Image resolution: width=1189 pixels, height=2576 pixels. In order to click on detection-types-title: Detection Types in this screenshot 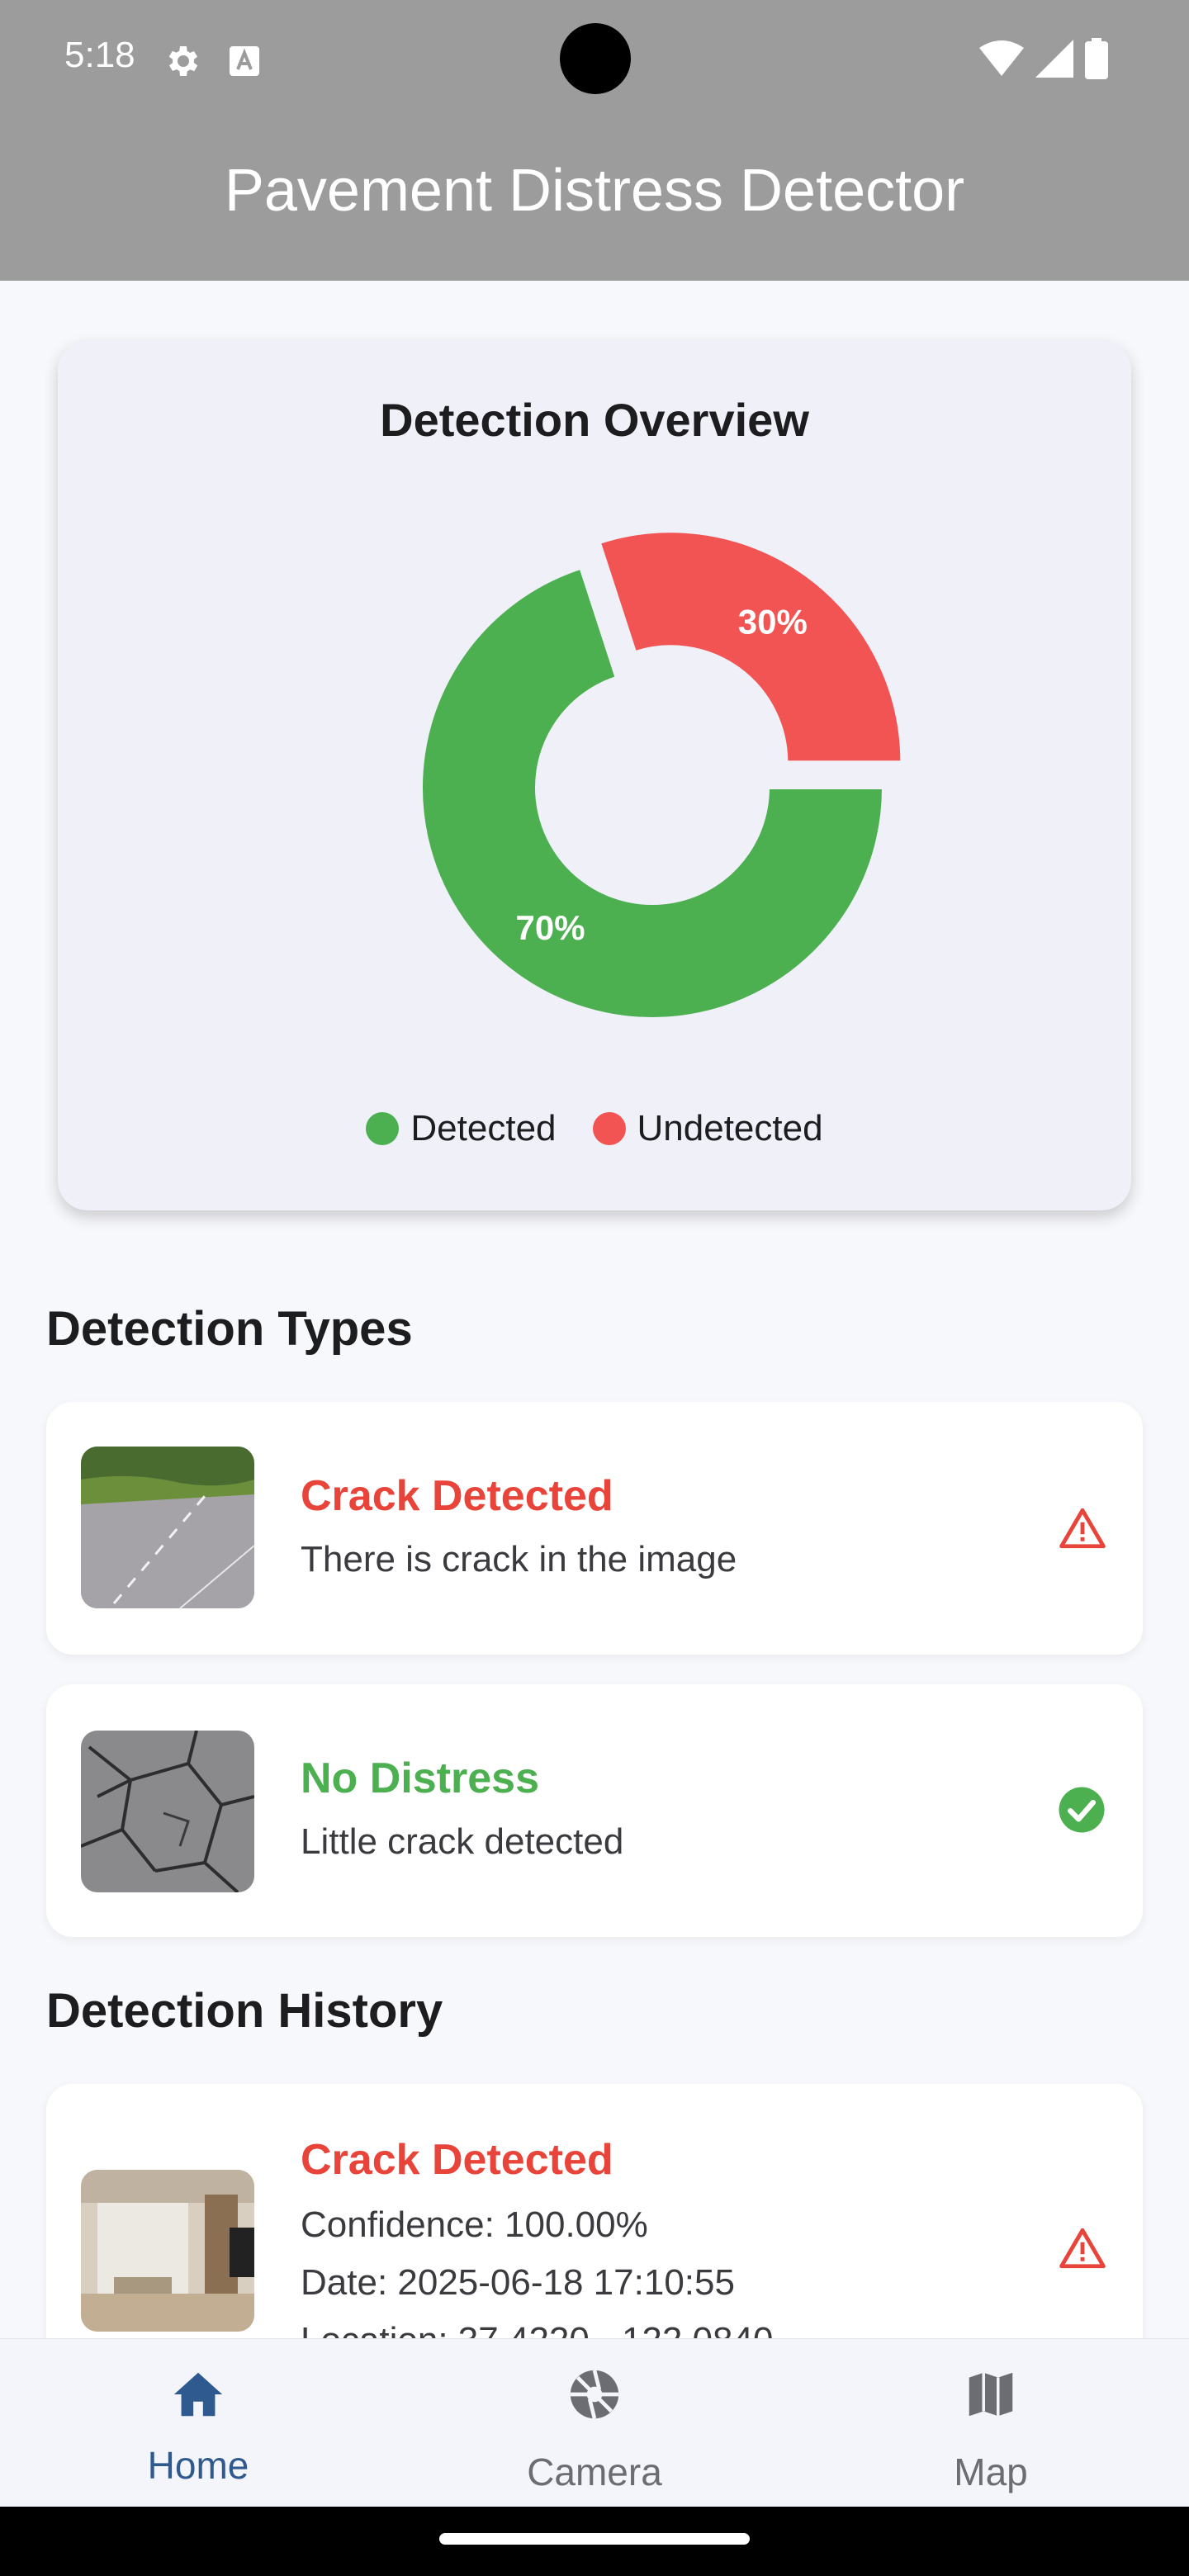, I will do `click(229, 1329)`.